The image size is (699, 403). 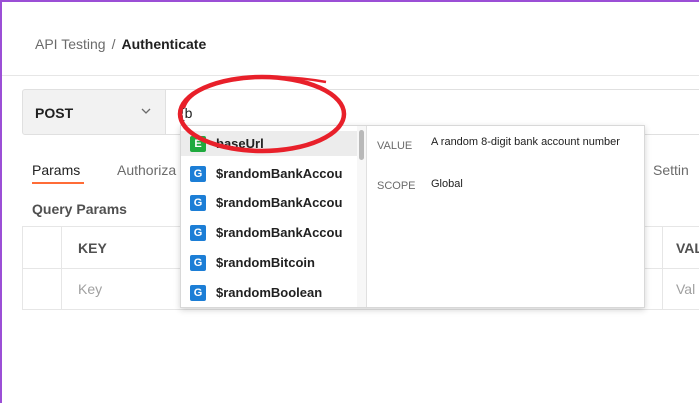 I want to click on scrollbar-thumb, so click(x=361, y=145).